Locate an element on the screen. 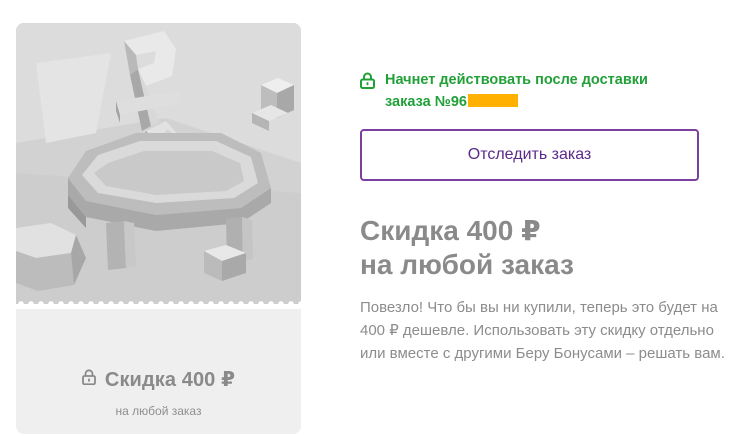  coupon-title: Скидка 400 ₽ is located at coordinates (170, 380).